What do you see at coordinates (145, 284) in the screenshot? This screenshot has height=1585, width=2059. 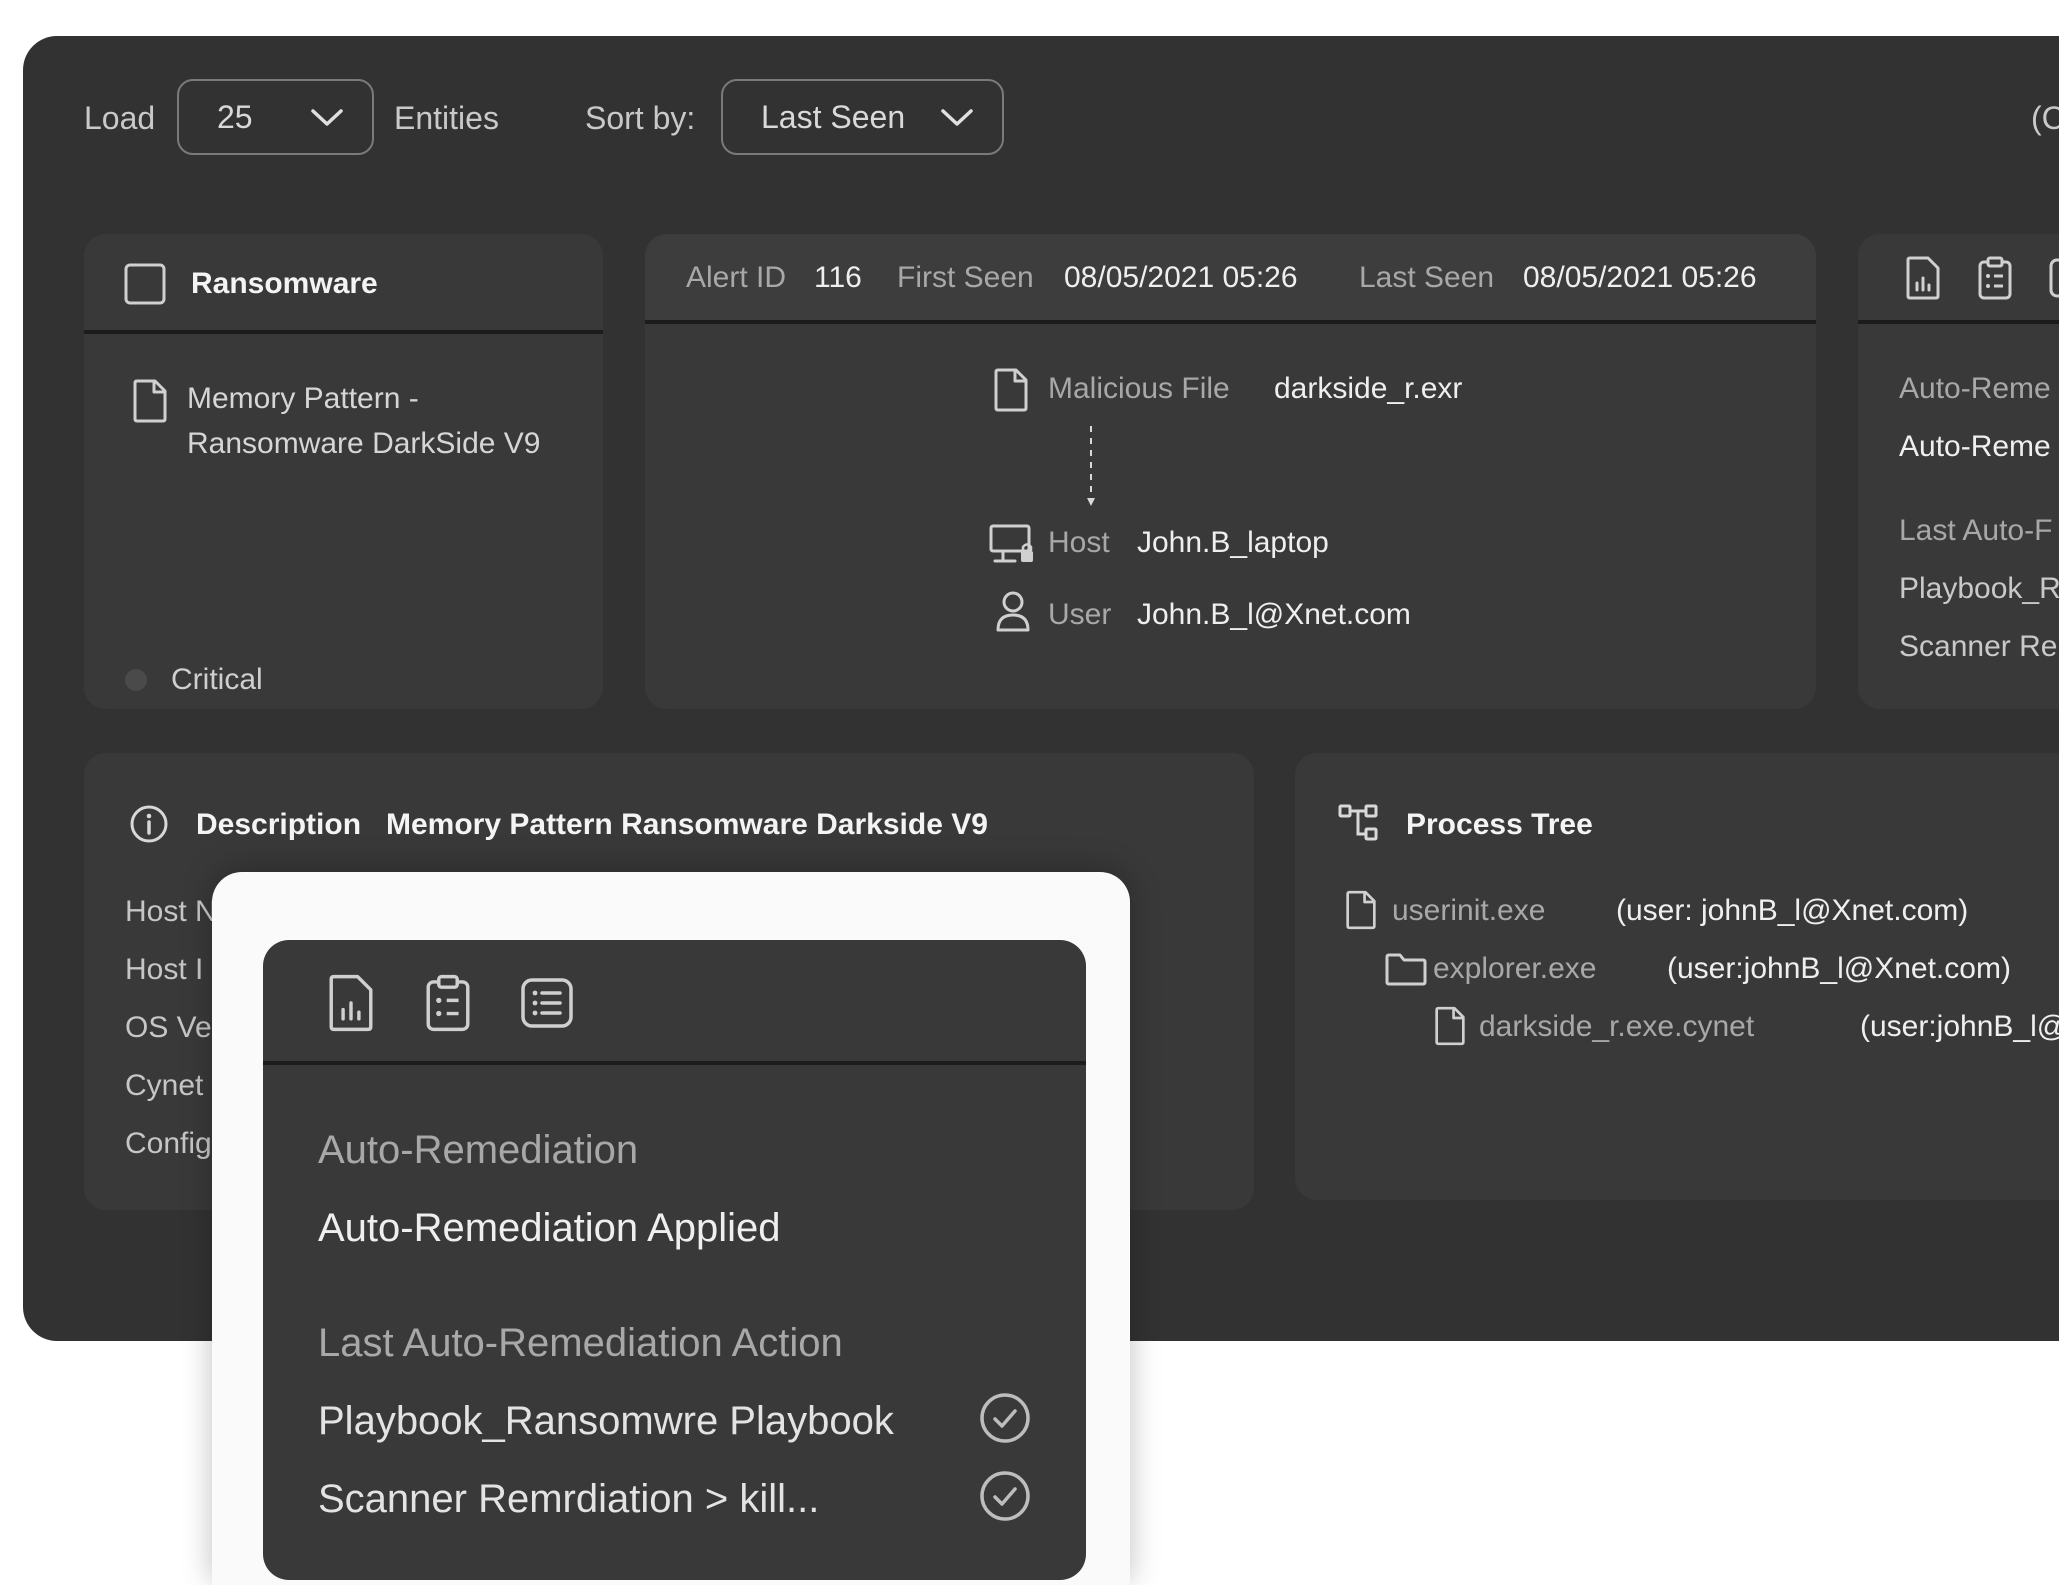 I see `select-checkbox` at bounding box center [145, 284].